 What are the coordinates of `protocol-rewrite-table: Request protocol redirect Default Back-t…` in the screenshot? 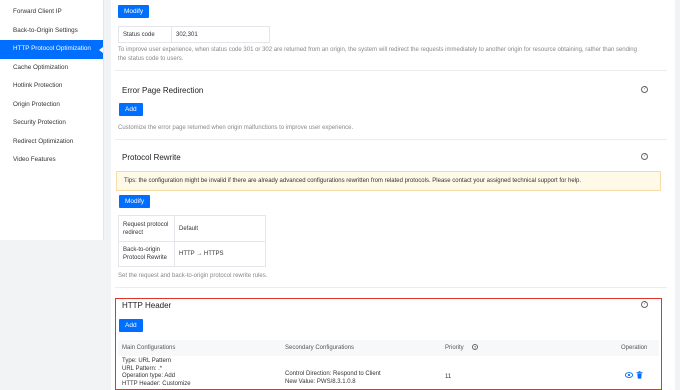 It's located at (192, 241).